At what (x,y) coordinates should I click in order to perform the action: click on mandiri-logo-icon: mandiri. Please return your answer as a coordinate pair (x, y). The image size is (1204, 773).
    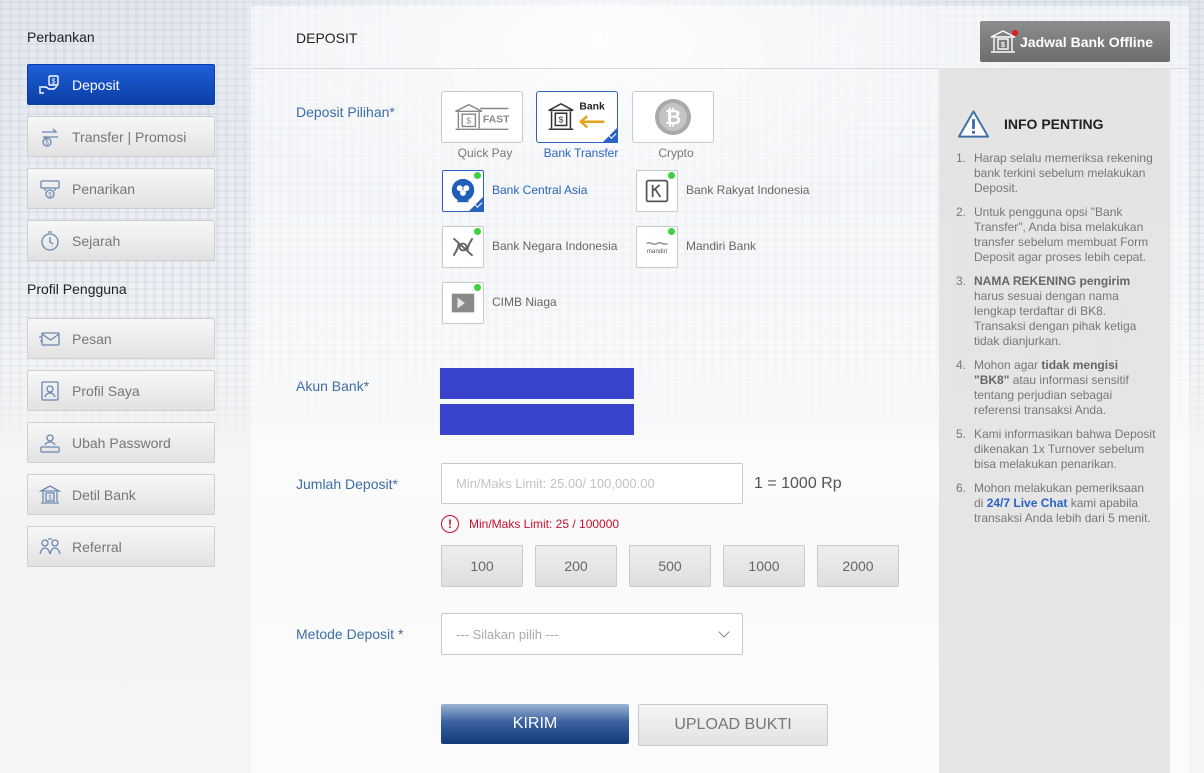
    Looking at the image, I should click on (657, 248).